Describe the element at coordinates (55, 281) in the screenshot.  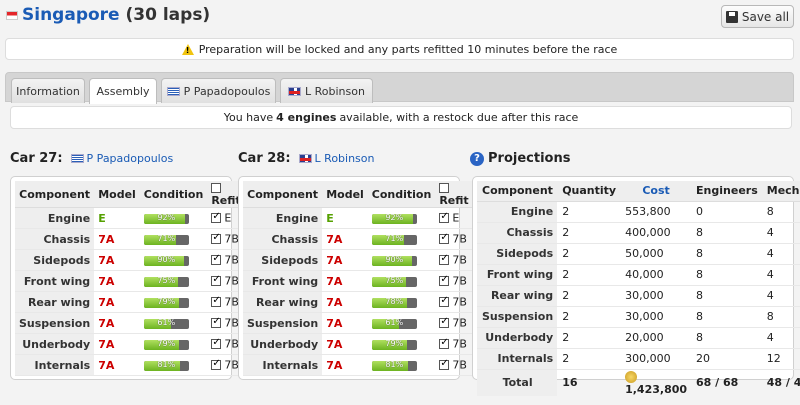
I see `component-name: Front wing` at that location.